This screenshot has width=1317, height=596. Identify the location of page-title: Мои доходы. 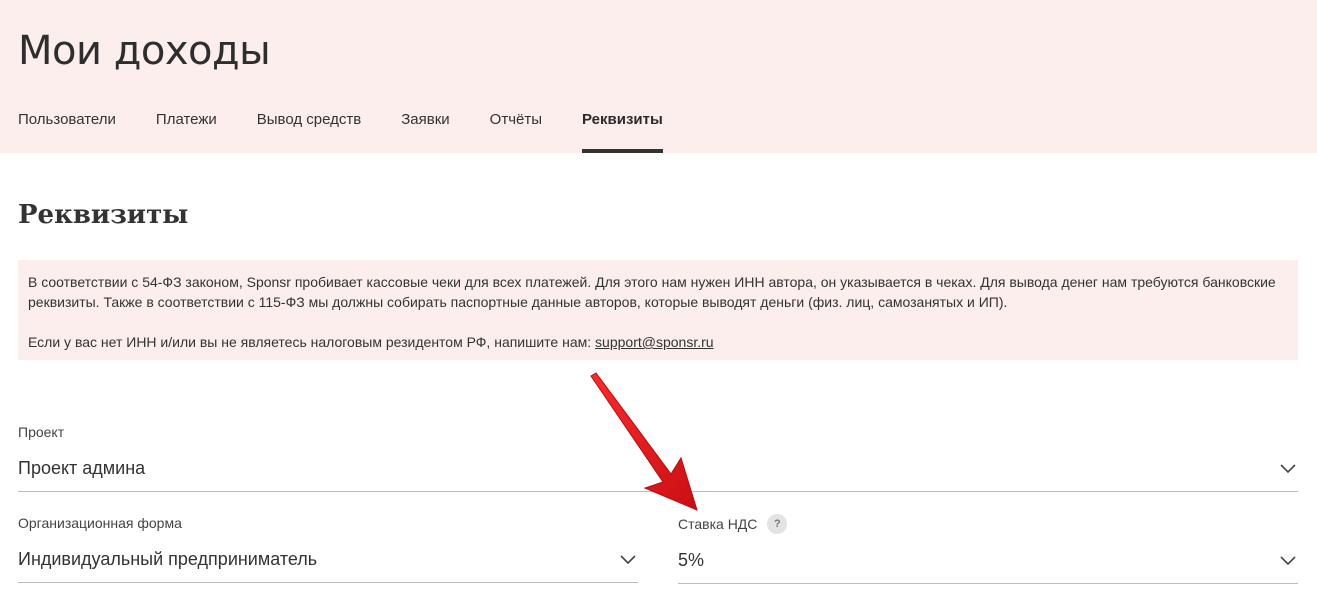
(144, 51).